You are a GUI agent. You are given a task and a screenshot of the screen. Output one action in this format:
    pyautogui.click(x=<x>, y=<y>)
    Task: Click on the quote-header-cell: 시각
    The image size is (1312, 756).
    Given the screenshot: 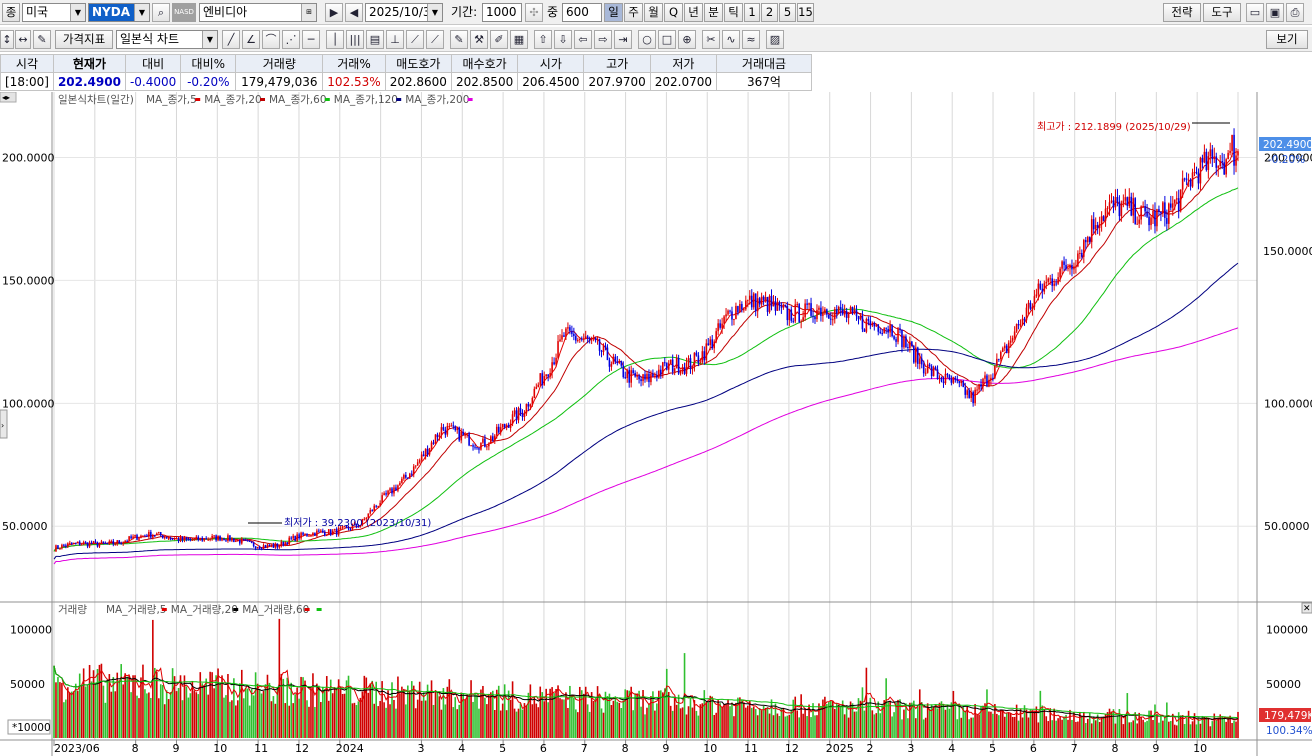 What is the action you would take?
    pyautogui.click(x=27, y=63)
    